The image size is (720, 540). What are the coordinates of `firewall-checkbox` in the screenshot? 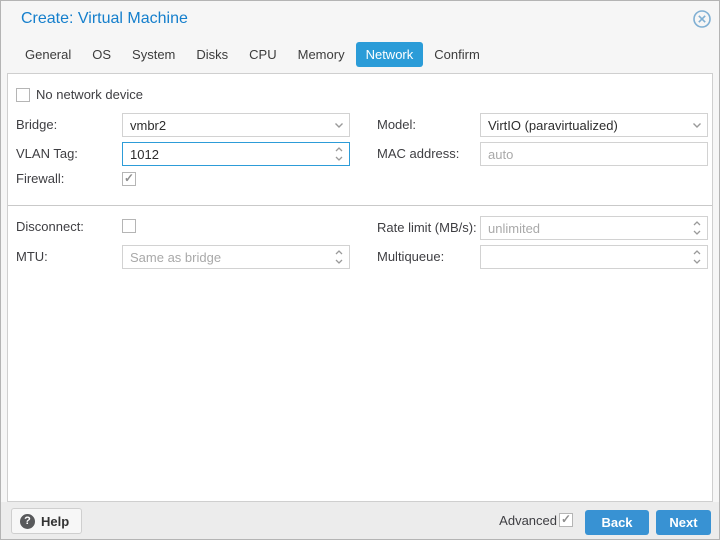 It's located at (129, 178).